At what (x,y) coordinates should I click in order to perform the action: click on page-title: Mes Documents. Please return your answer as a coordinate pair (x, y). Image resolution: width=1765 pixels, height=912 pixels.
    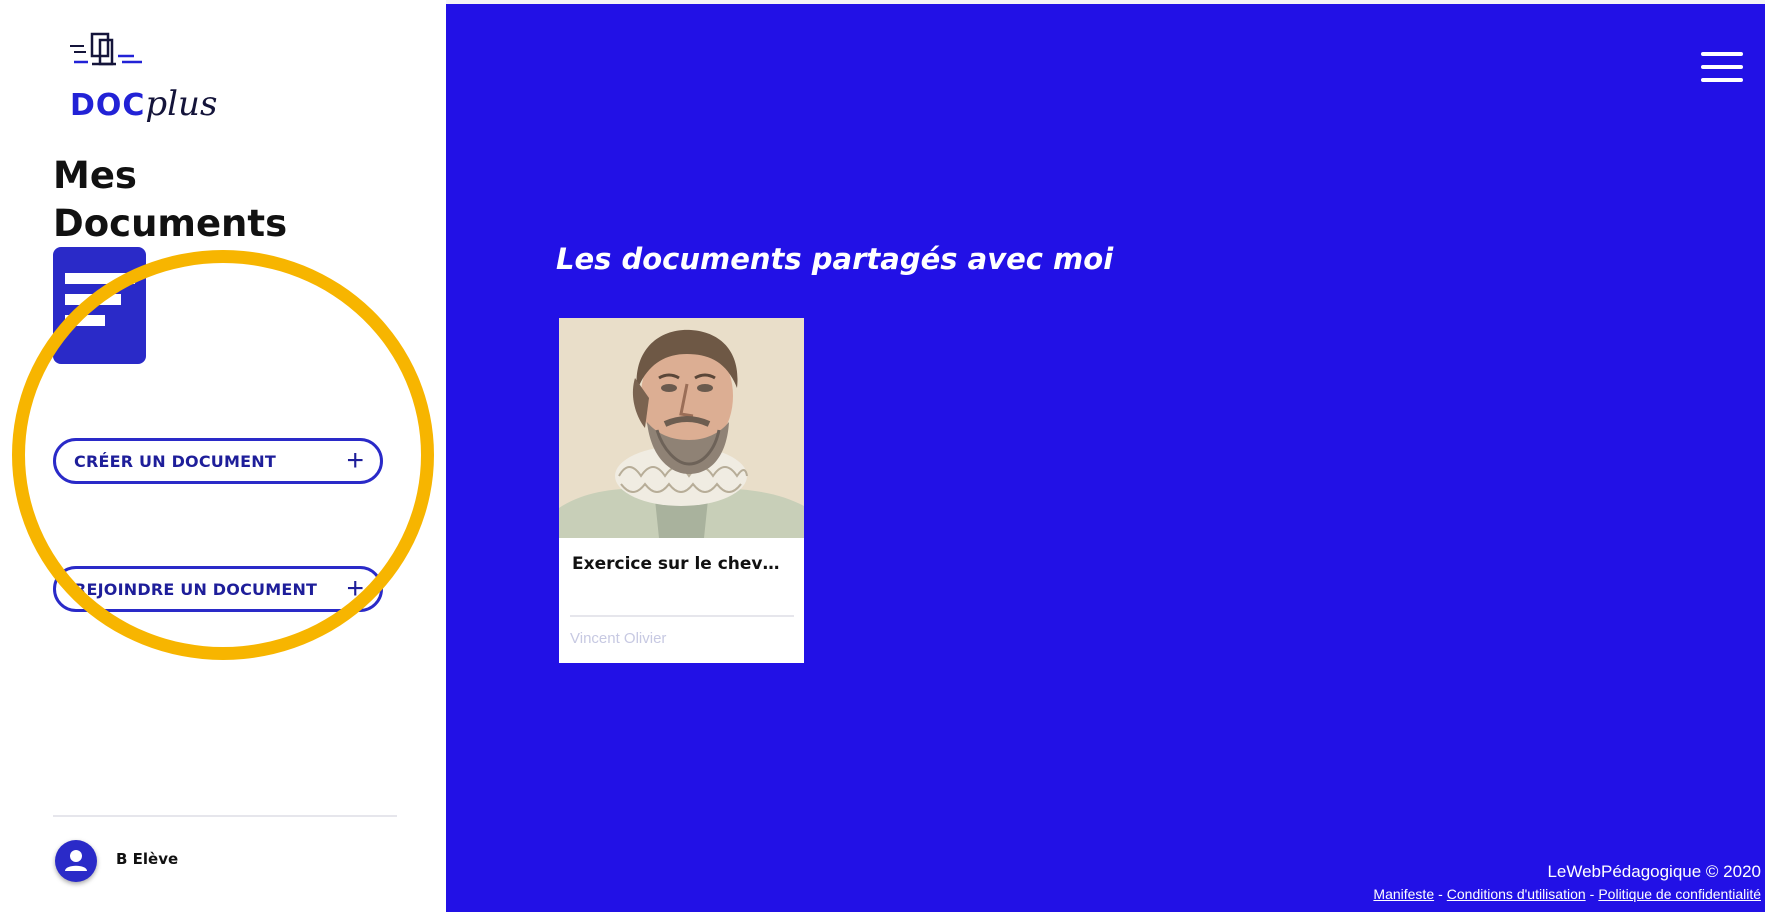
    Looking at the image, I should click on (170, 200).